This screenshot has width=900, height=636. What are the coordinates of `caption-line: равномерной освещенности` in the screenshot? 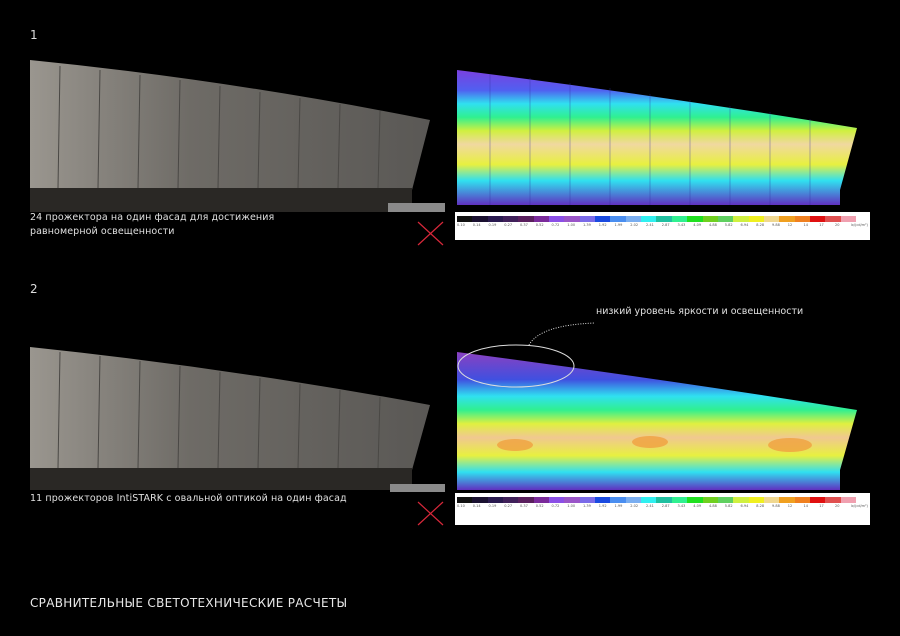 It's located at (102, 231).